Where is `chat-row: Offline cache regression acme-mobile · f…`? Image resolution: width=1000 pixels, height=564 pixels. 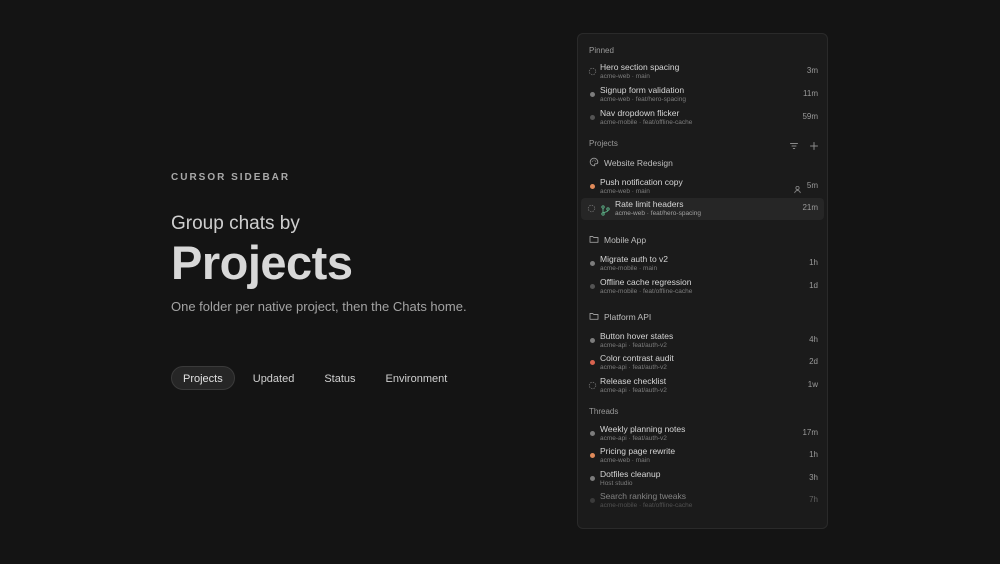
chat-row: Offline cache regression acme-mobile · f… is located at coordinates (702, 287).